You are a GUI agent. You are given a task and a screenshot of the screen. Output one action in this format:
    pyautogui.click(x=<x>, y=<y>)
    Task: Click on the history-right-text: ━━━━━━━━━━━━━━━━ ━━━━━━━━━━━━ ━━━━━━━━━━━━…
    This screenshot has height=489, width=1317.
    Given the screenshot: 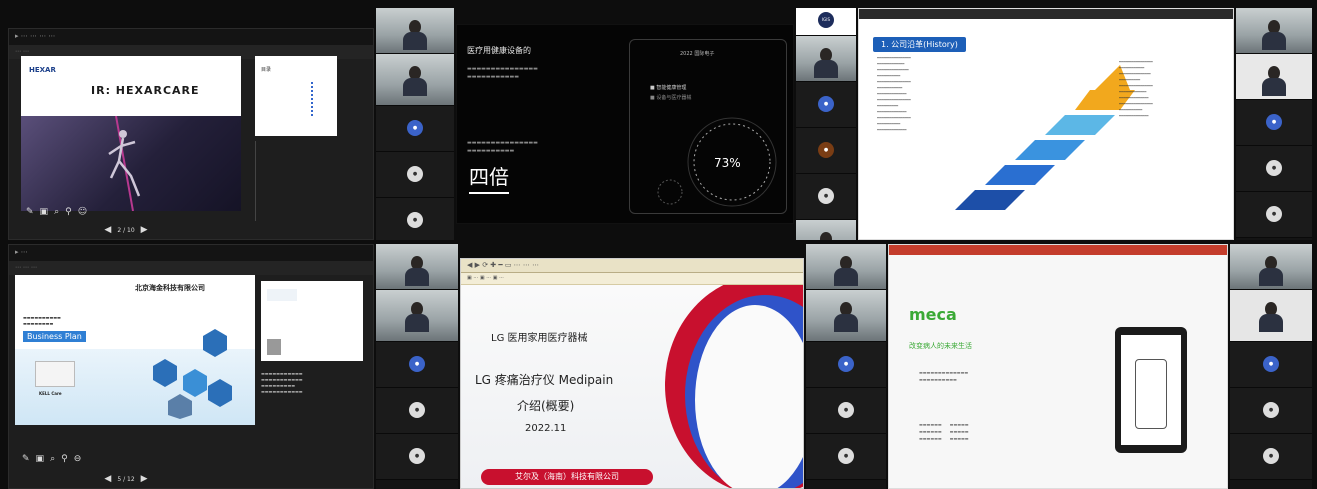 What is the action you would take?
    pyautogui.click(x=1136, y=89)
    